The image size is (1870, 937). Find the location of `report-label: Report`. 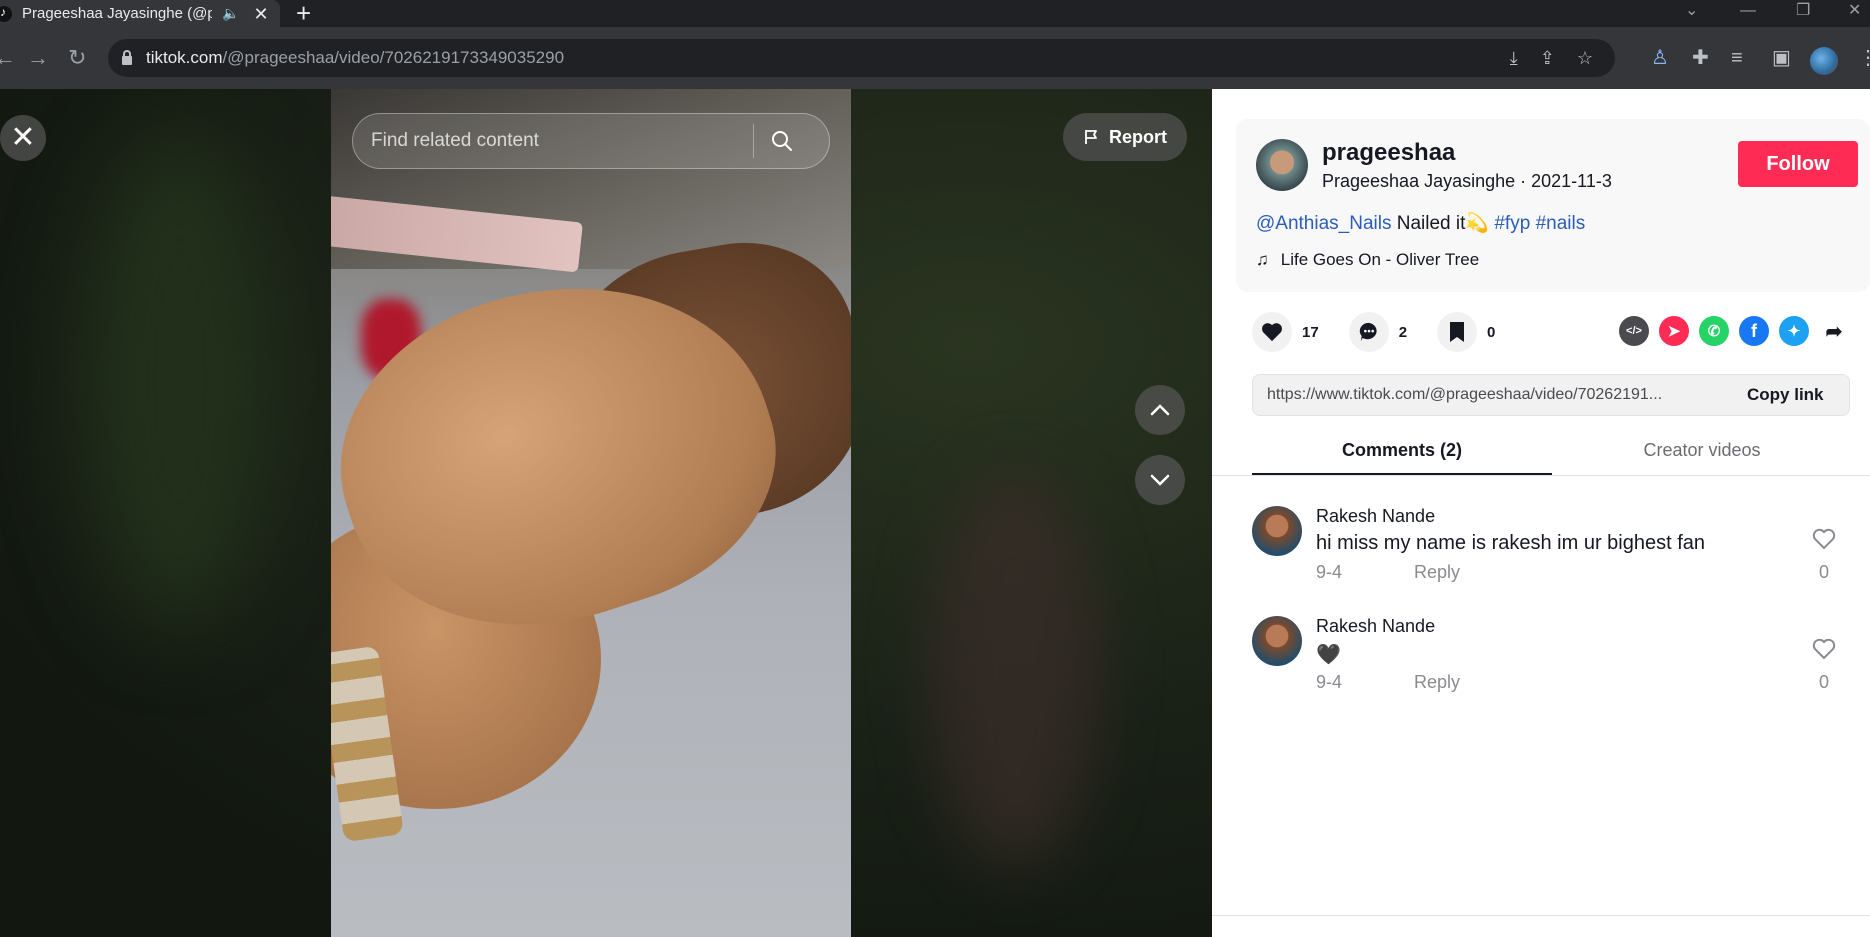

report-label: Report is located at coordinates (1138, 136).